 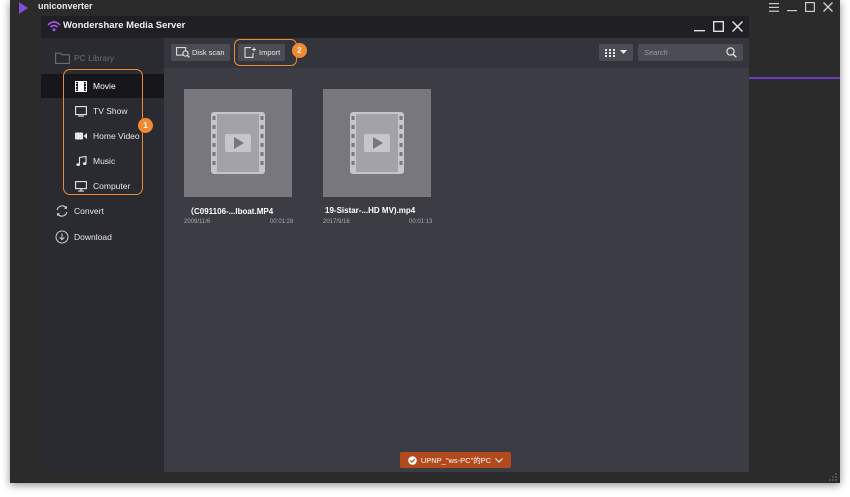 What do you see at coordinates (208, 52) in the screenshot?
I see `disk-scan-label: Disk scan` at bounding box center [208, 52].